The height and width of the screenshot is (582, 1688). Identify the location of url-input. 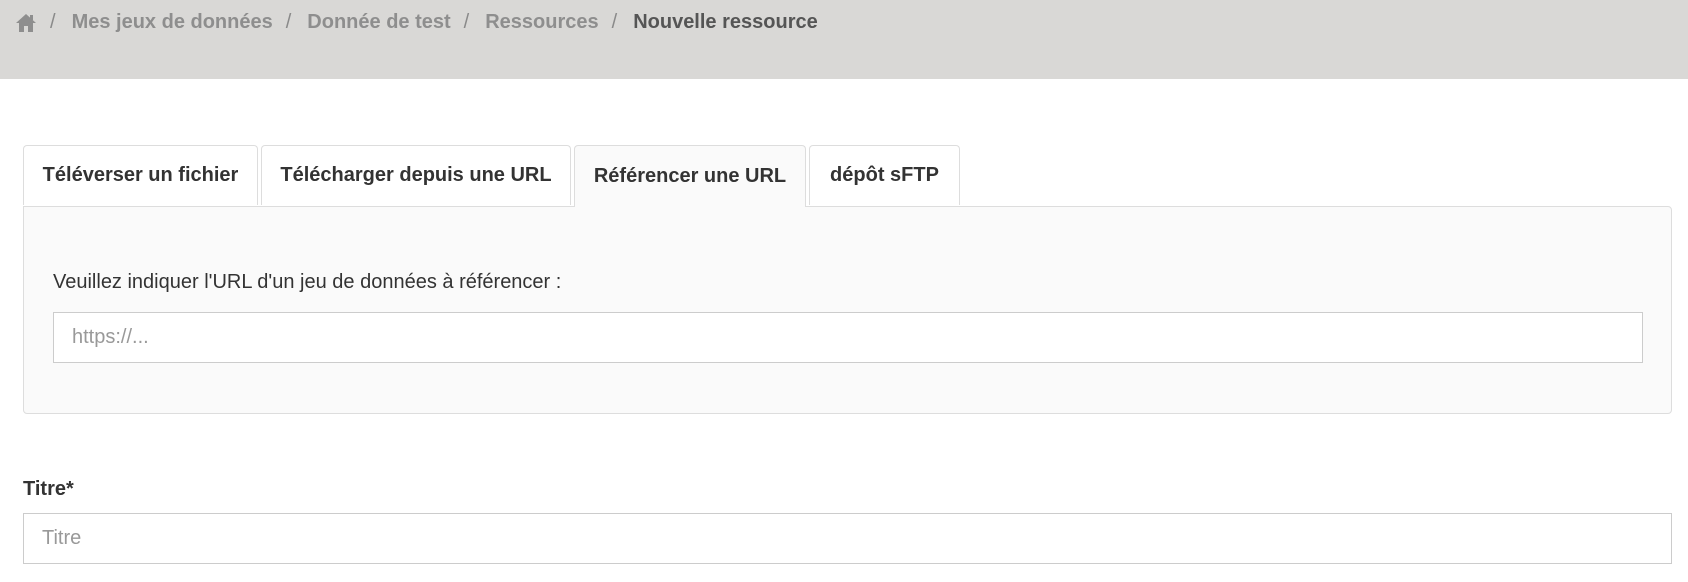
(848, 337).